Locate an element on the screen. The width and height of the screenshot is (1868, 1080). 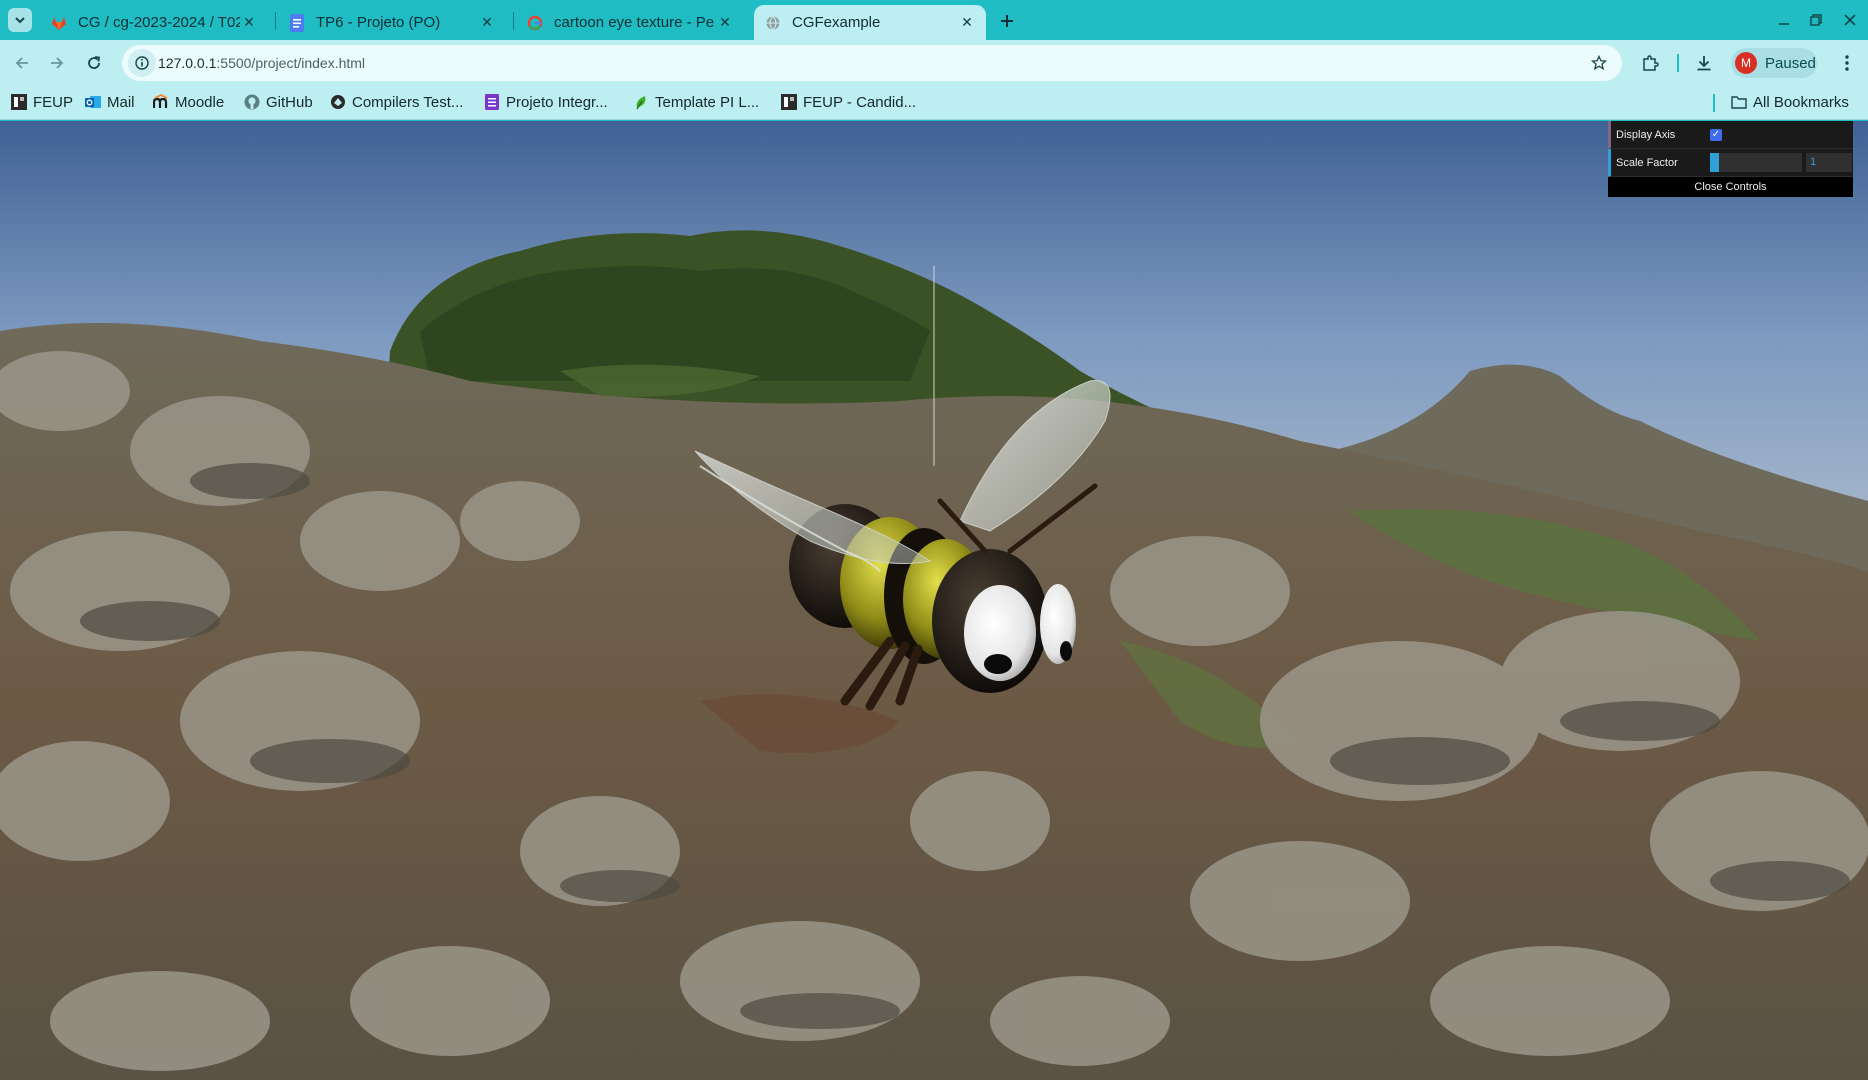
extensions-button is located at coordinates (1650, 63).